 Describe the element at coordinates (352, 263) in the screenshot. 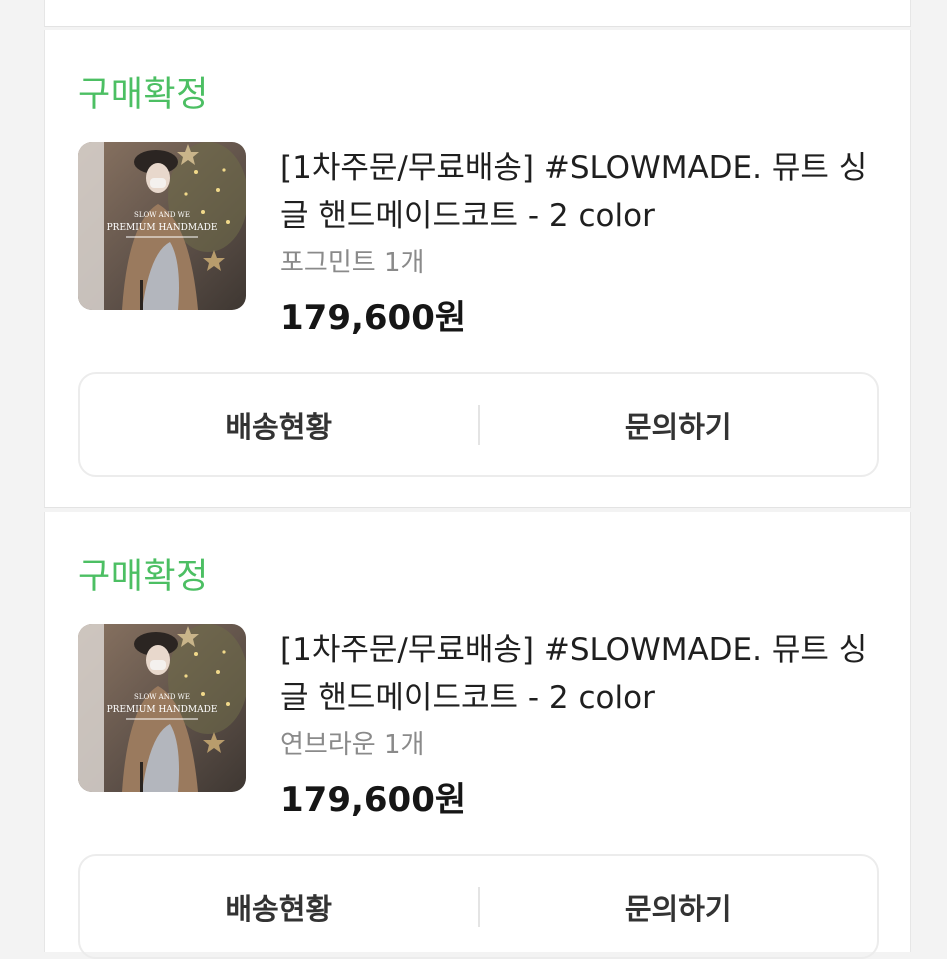

I see `product-option: 포그민트 1개` at that location.